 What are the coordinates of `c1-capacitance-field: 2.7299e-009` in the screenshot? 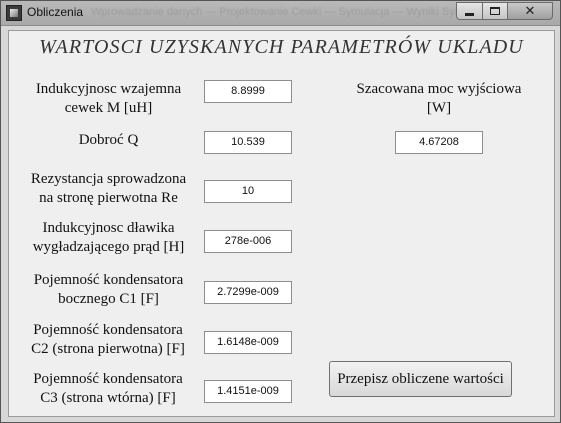 It's located at (248, 292).